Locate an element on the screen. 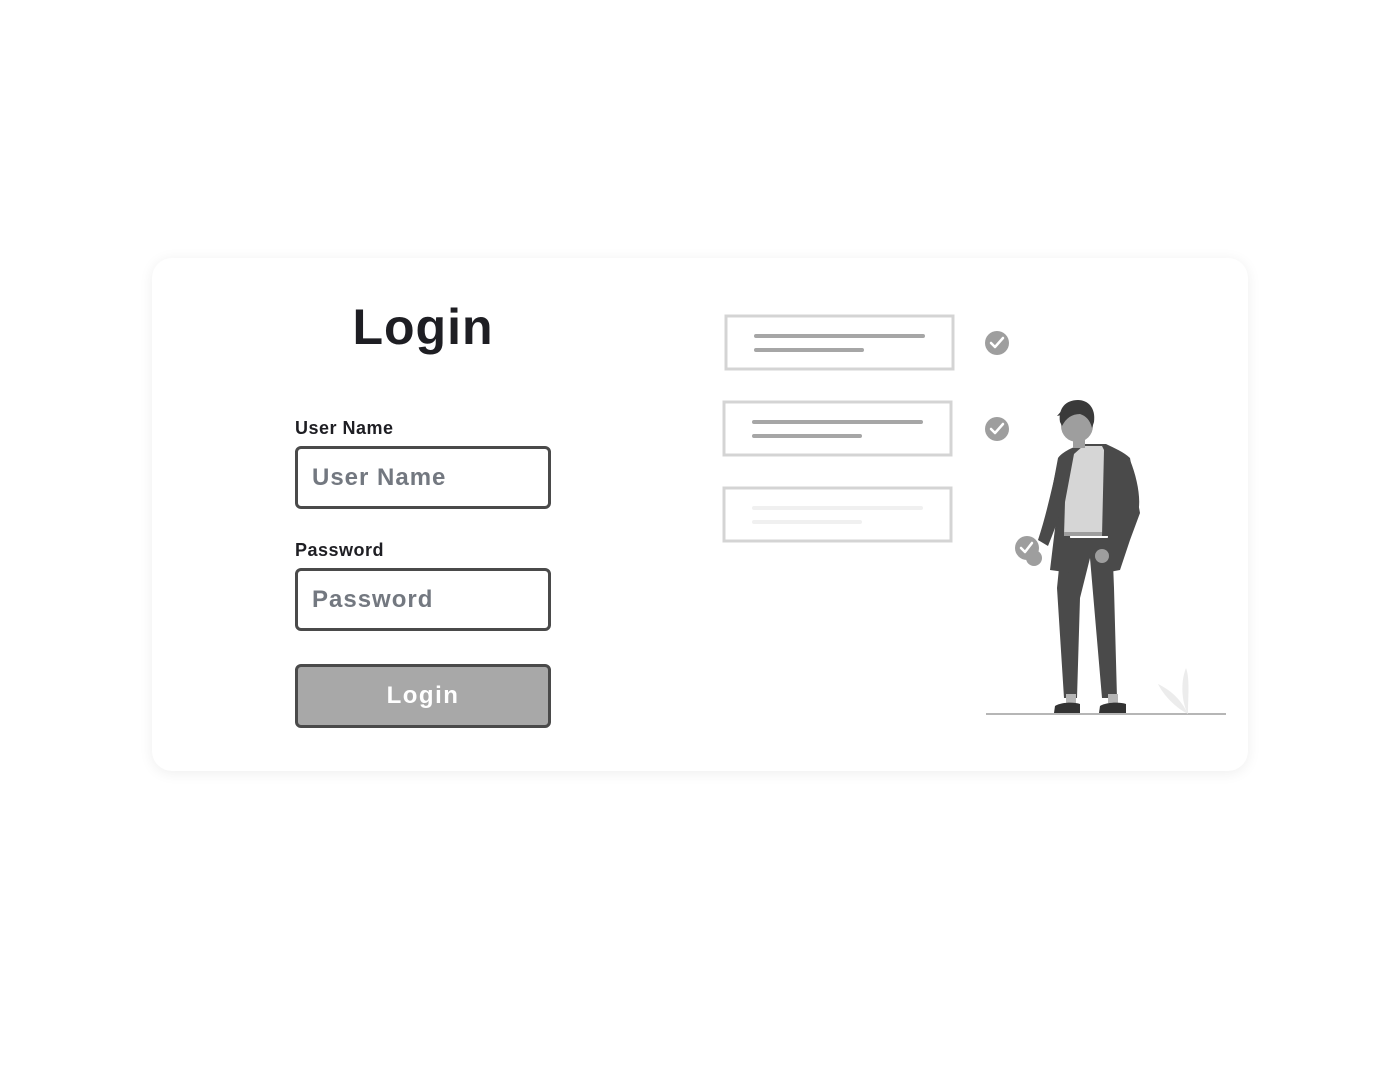 Image resolution: width=1400 pixels, height=1080 pixels. person-with-checklist-icon is located at coordinates (974, 514).